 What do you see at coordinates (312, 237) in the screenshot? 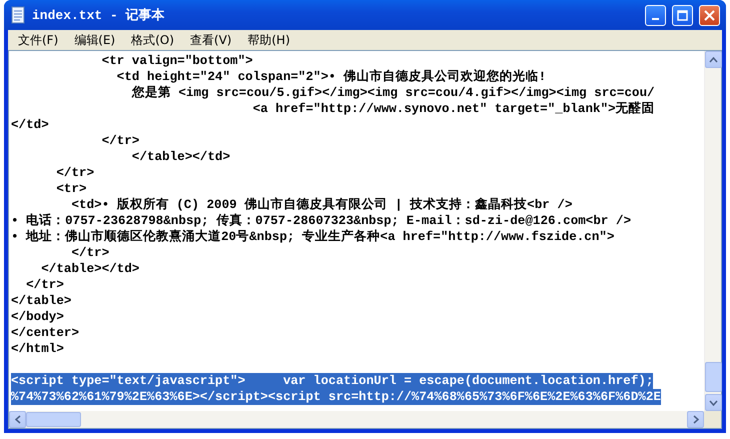
I see `code-line: • 地址：佛山市顺德区伦教熹涌大道20号&nbsp; 专业生产各种<a href="http://www.fszide.cn">` at bounding box center [312, 237].